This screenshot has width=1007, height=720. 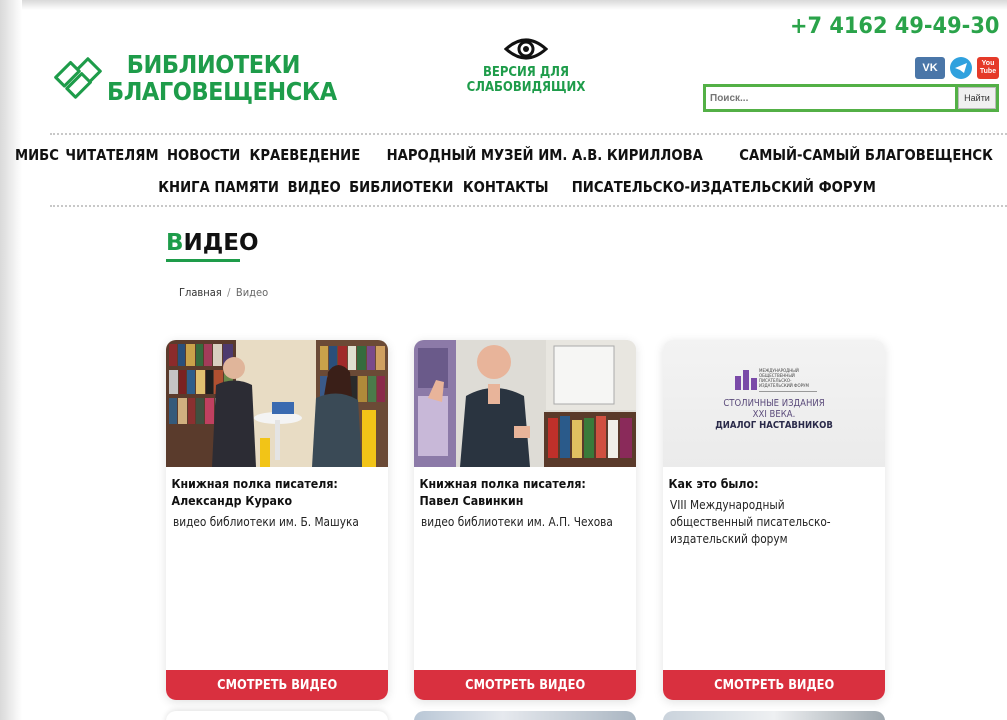 What do you see at coordinates (203, 260) in the screenshot?
I see `page-title-underline` at bounding box center [203, 260].